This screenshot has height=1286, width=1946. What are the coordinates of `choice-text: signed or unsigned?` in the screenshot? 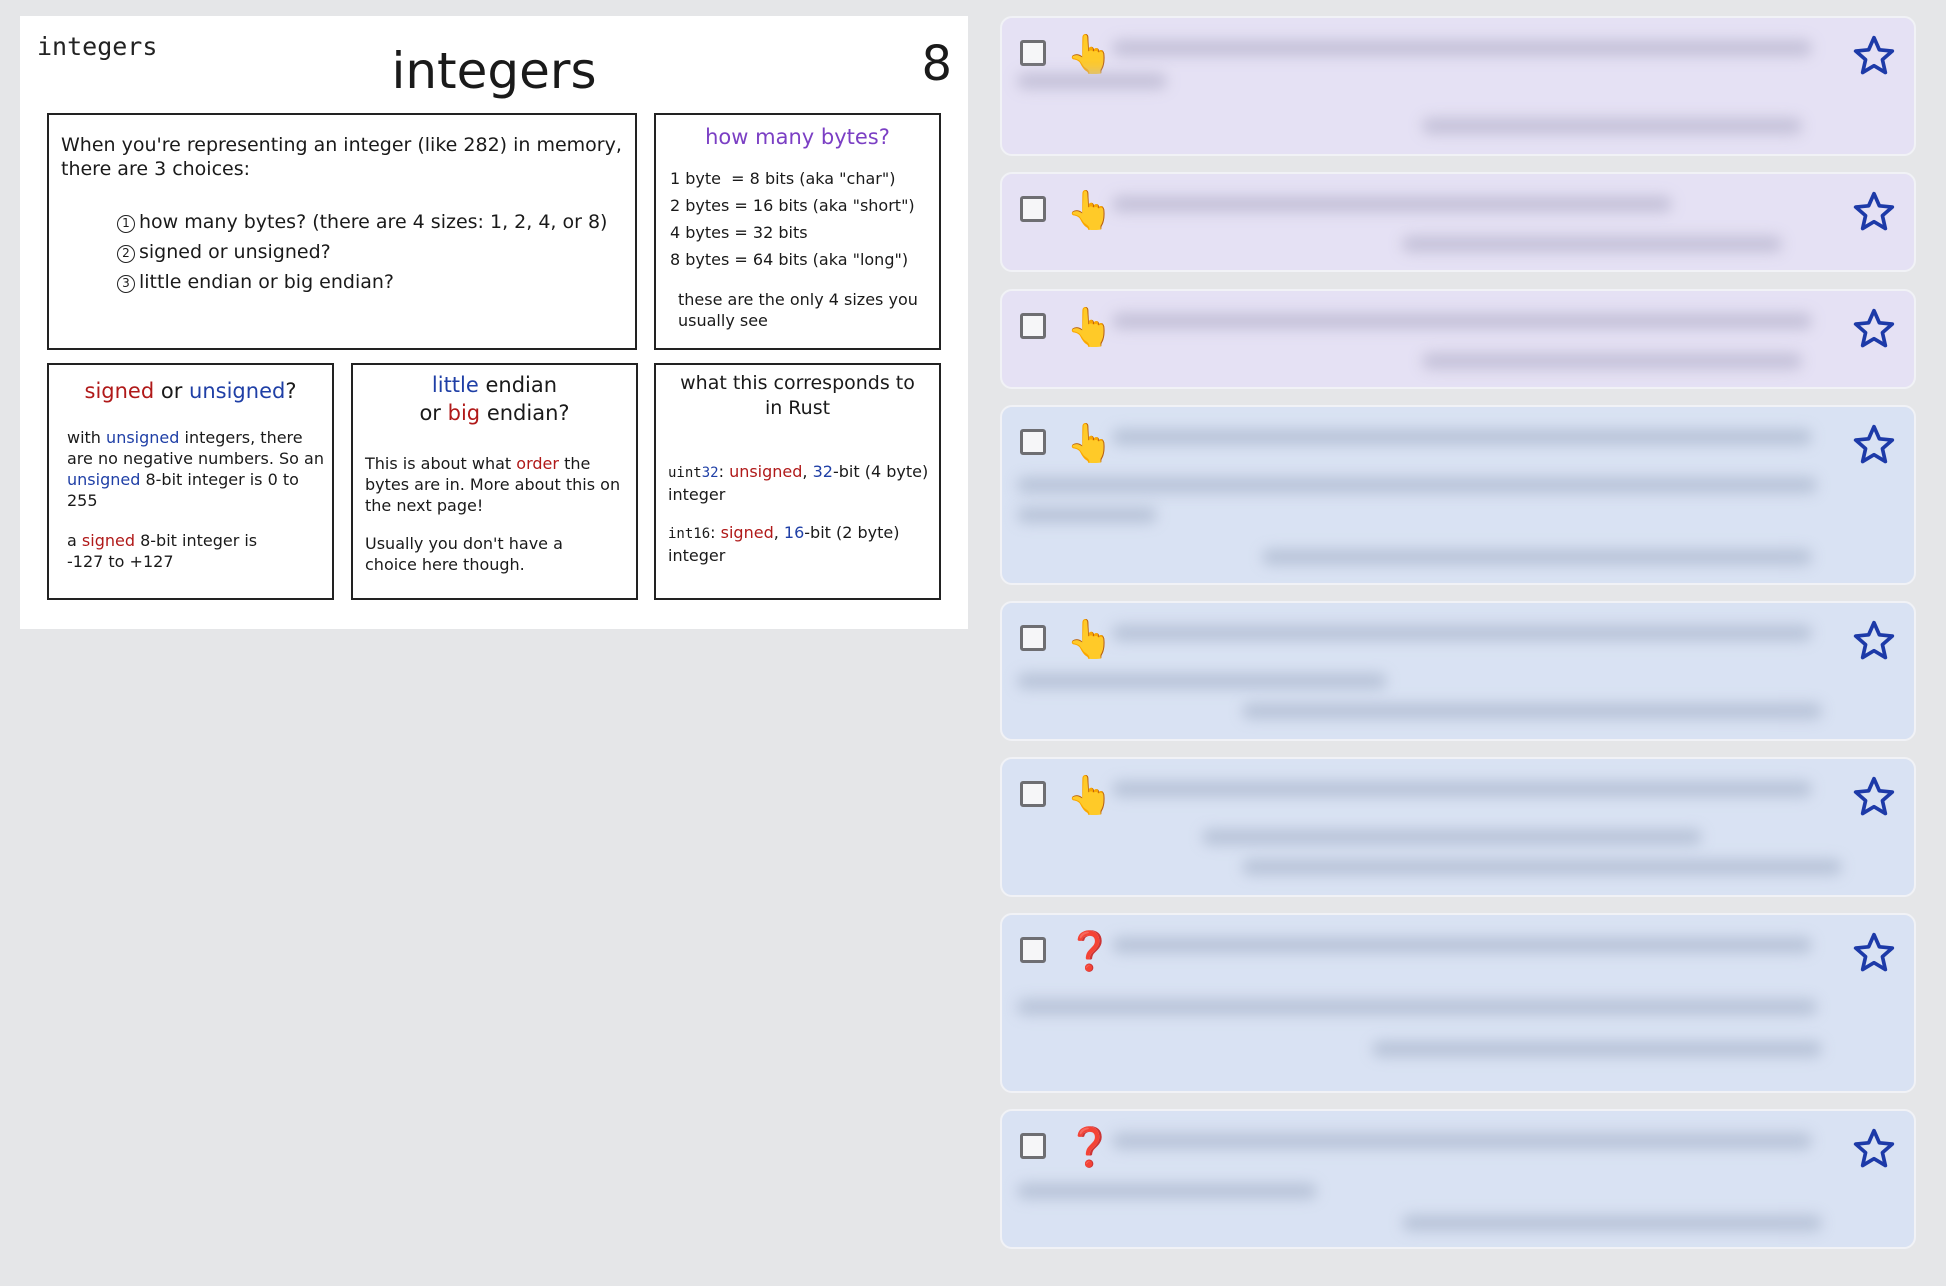 It's located at (235, 252).